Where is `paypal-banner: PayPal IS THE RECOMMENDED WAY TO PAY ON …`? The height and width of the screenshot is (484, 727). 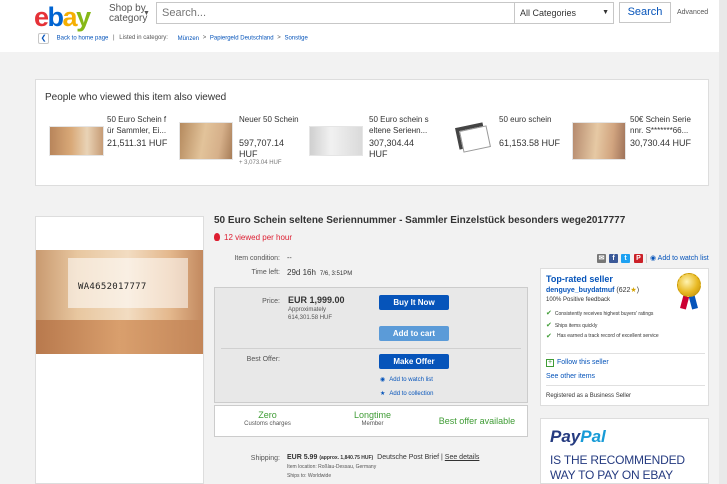 paypal-banner: PayPal IS THE RECOMMENDED WAY TO PAY ON … is located at coordinates (624, 451).